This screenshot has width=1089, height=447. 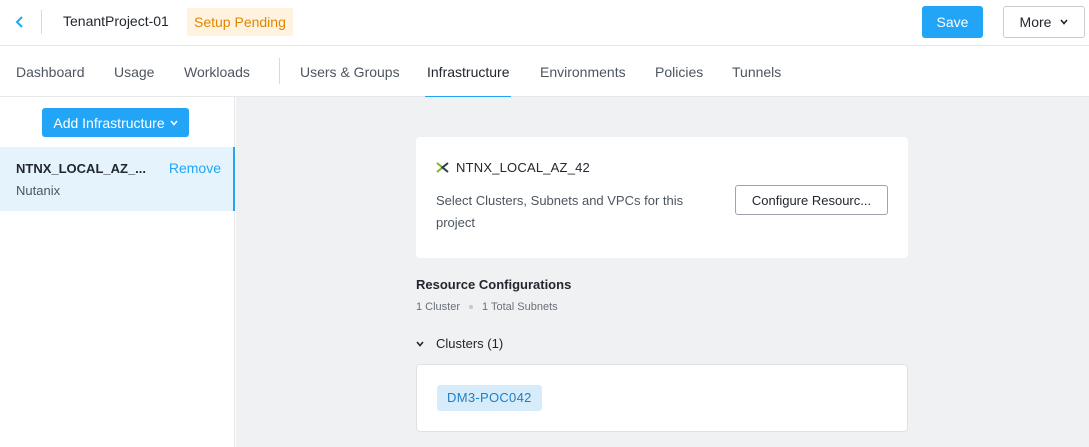 I want to click on infrastructure-type: Nutanix, so click(x=38, y=190).